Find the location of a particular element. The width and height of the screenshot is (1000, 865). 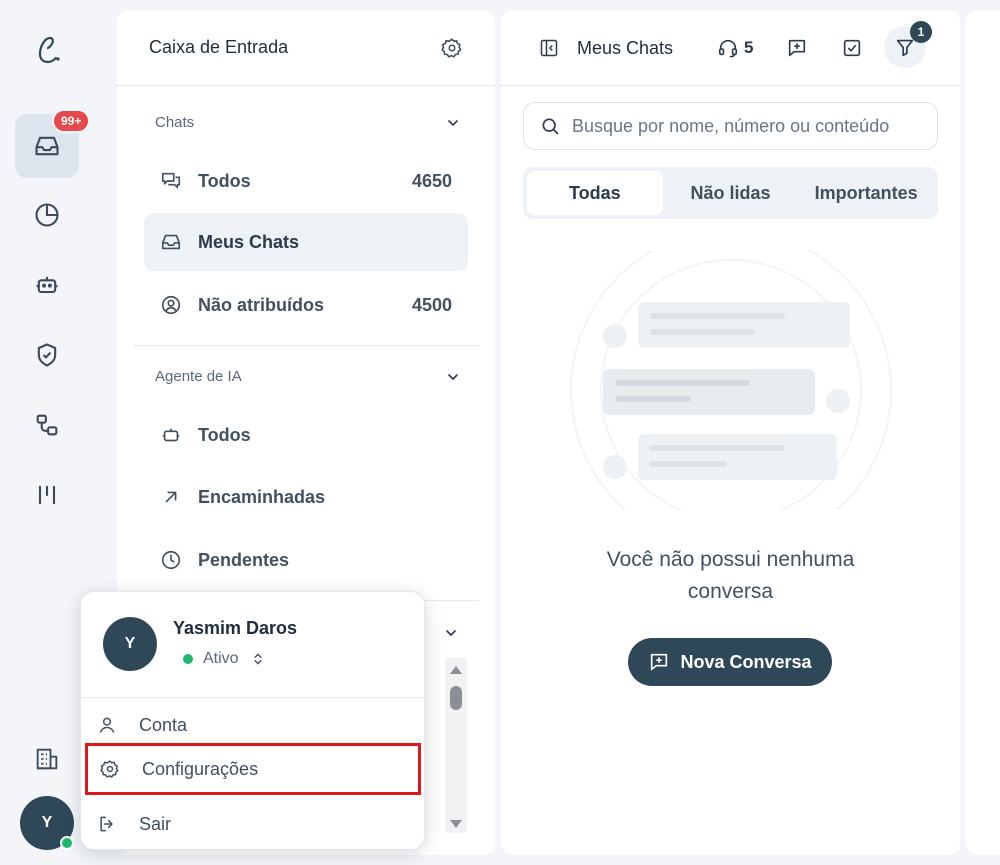

nav-item-count: 4650 is located at coordinates (431, 180).